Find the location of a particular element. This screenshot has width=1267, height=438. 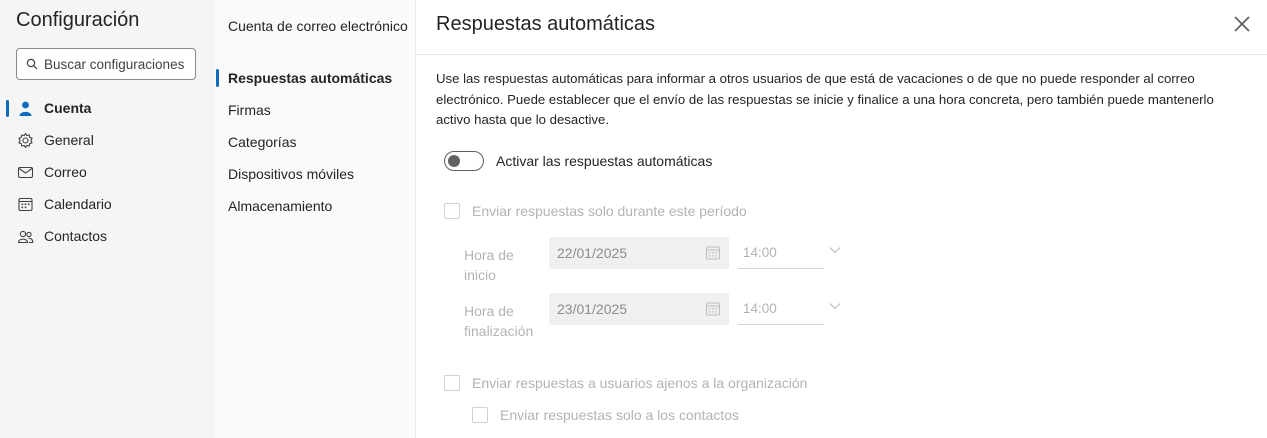

nav-item-label: Cuenta is located at coordinates (68, 108).